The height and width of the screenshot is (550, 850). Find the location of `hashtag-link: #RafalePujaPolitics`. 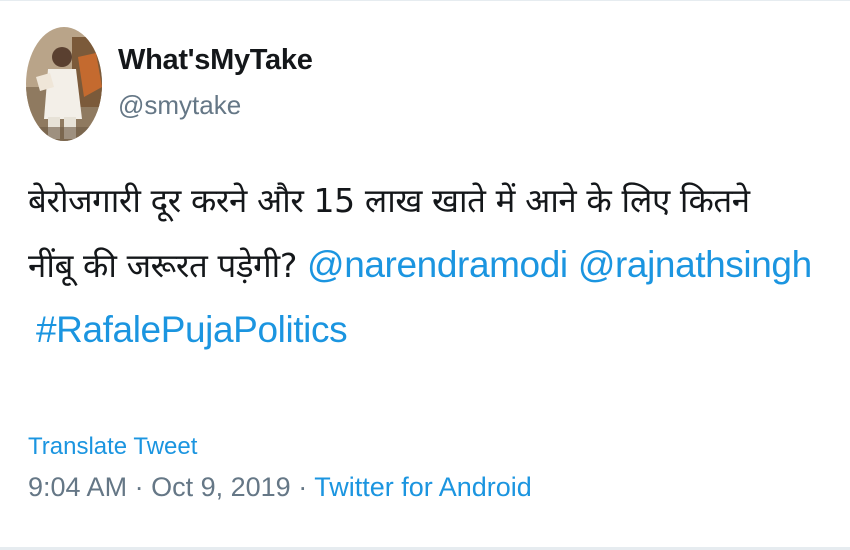

hashtag-link: #RafalePujaPolitics is located at coordinates (192, 329).